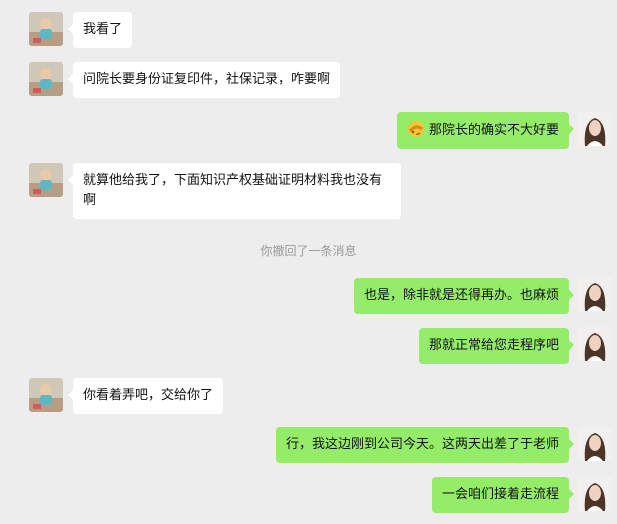 The image size is (617, 524). I want to click on message-bubble: 那院长的确实不大好要, so click(485, 130).